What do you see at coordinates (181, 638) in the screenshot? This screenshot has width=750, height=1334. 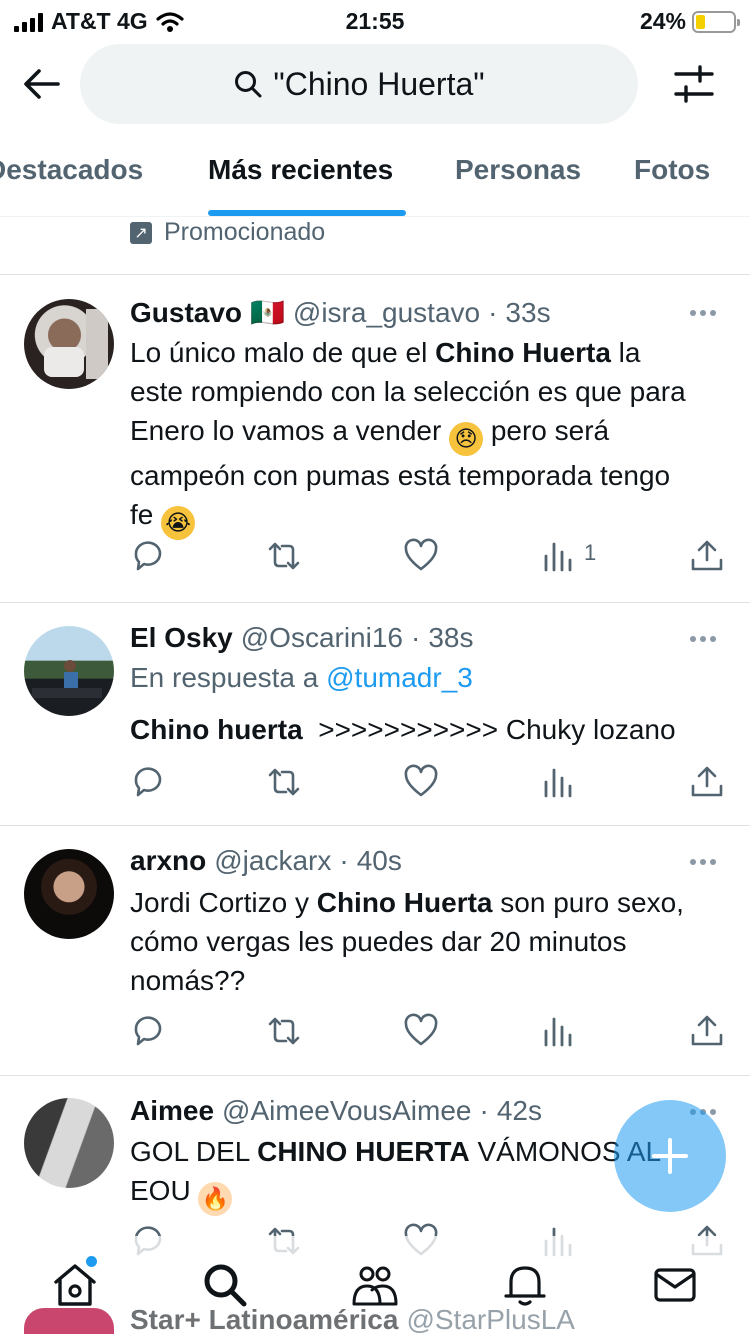 I see `author-name: El Osky` at bounding box center [181, 638].